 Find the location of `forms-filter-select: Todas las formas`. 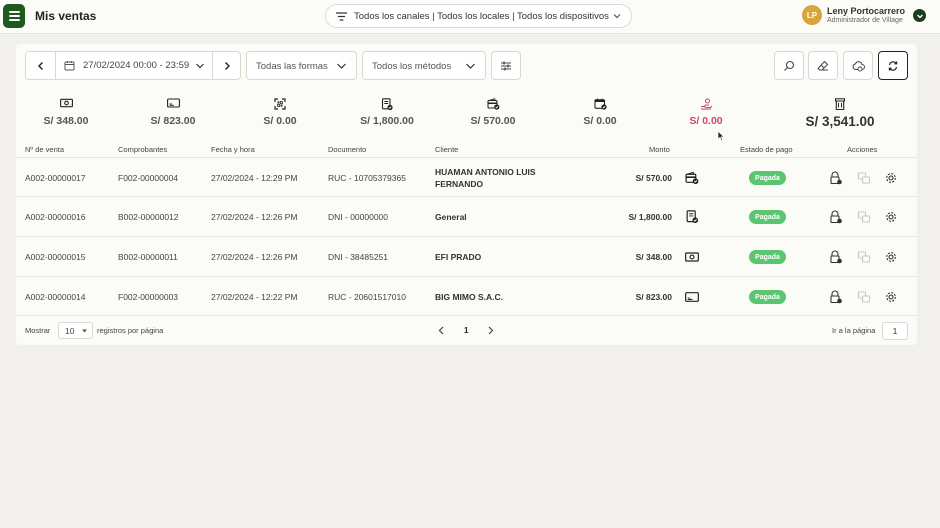

forms-filter-select: Todas las formas is located at coordinates (301, 65).